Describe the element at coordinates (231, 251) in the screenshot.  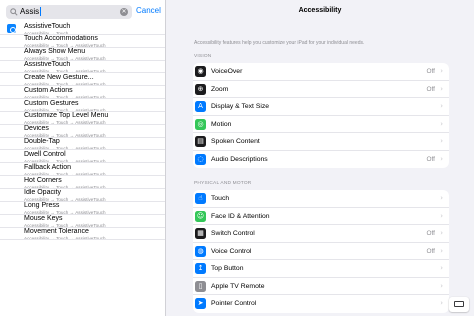
I see `row-label: Voice Control` at that location.